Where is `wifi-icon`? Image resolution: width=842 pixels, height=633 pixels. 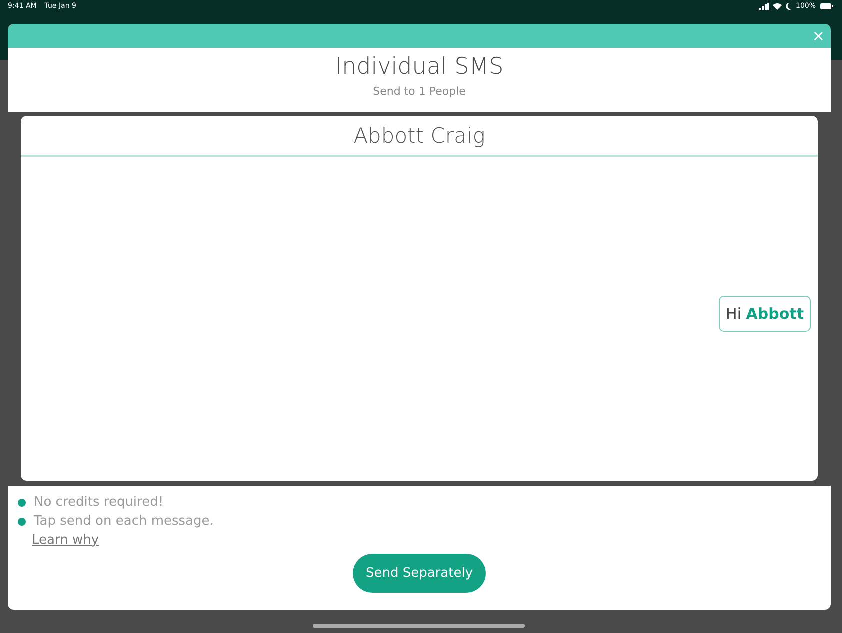 wifi-icon is located at coordinates (777, 6).